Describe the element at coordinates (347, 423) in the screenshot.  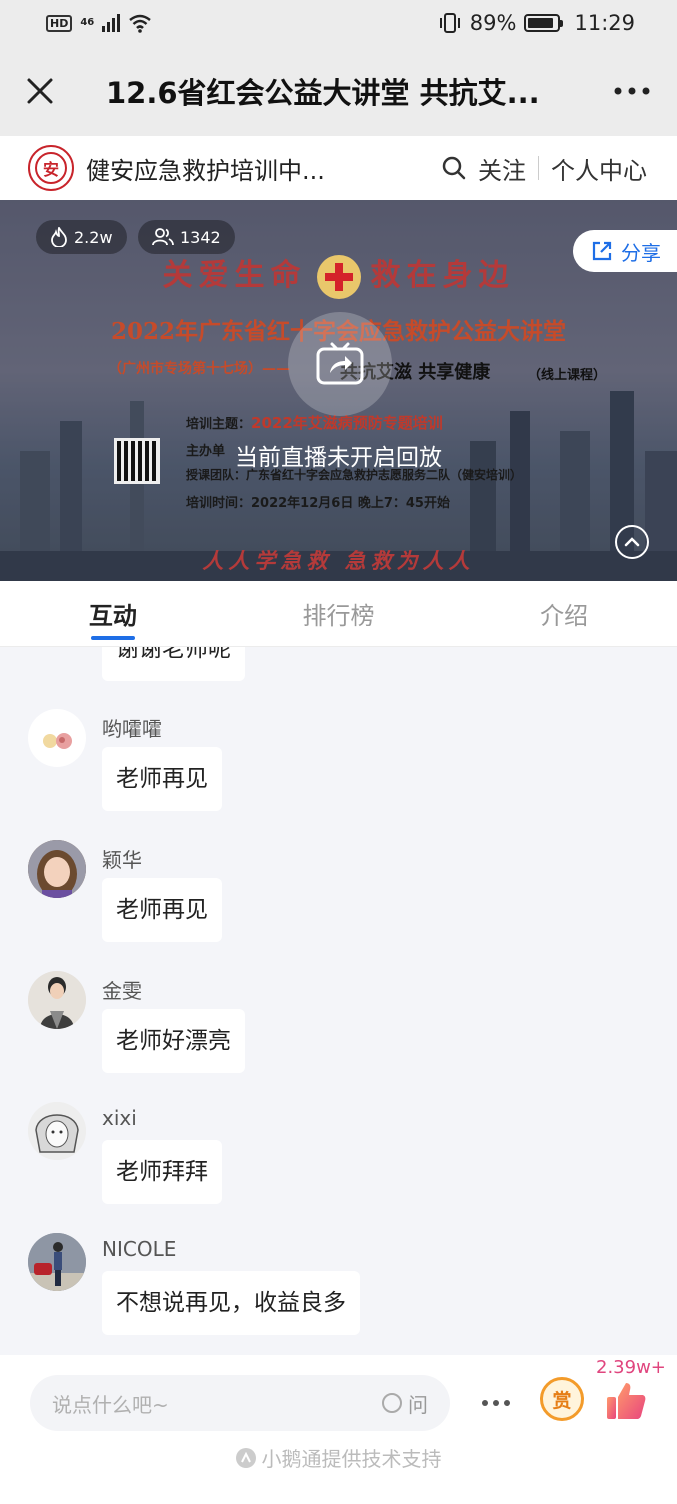
I see `poster-topic-value: 2022年艾滋病预防专题培训` at that location.